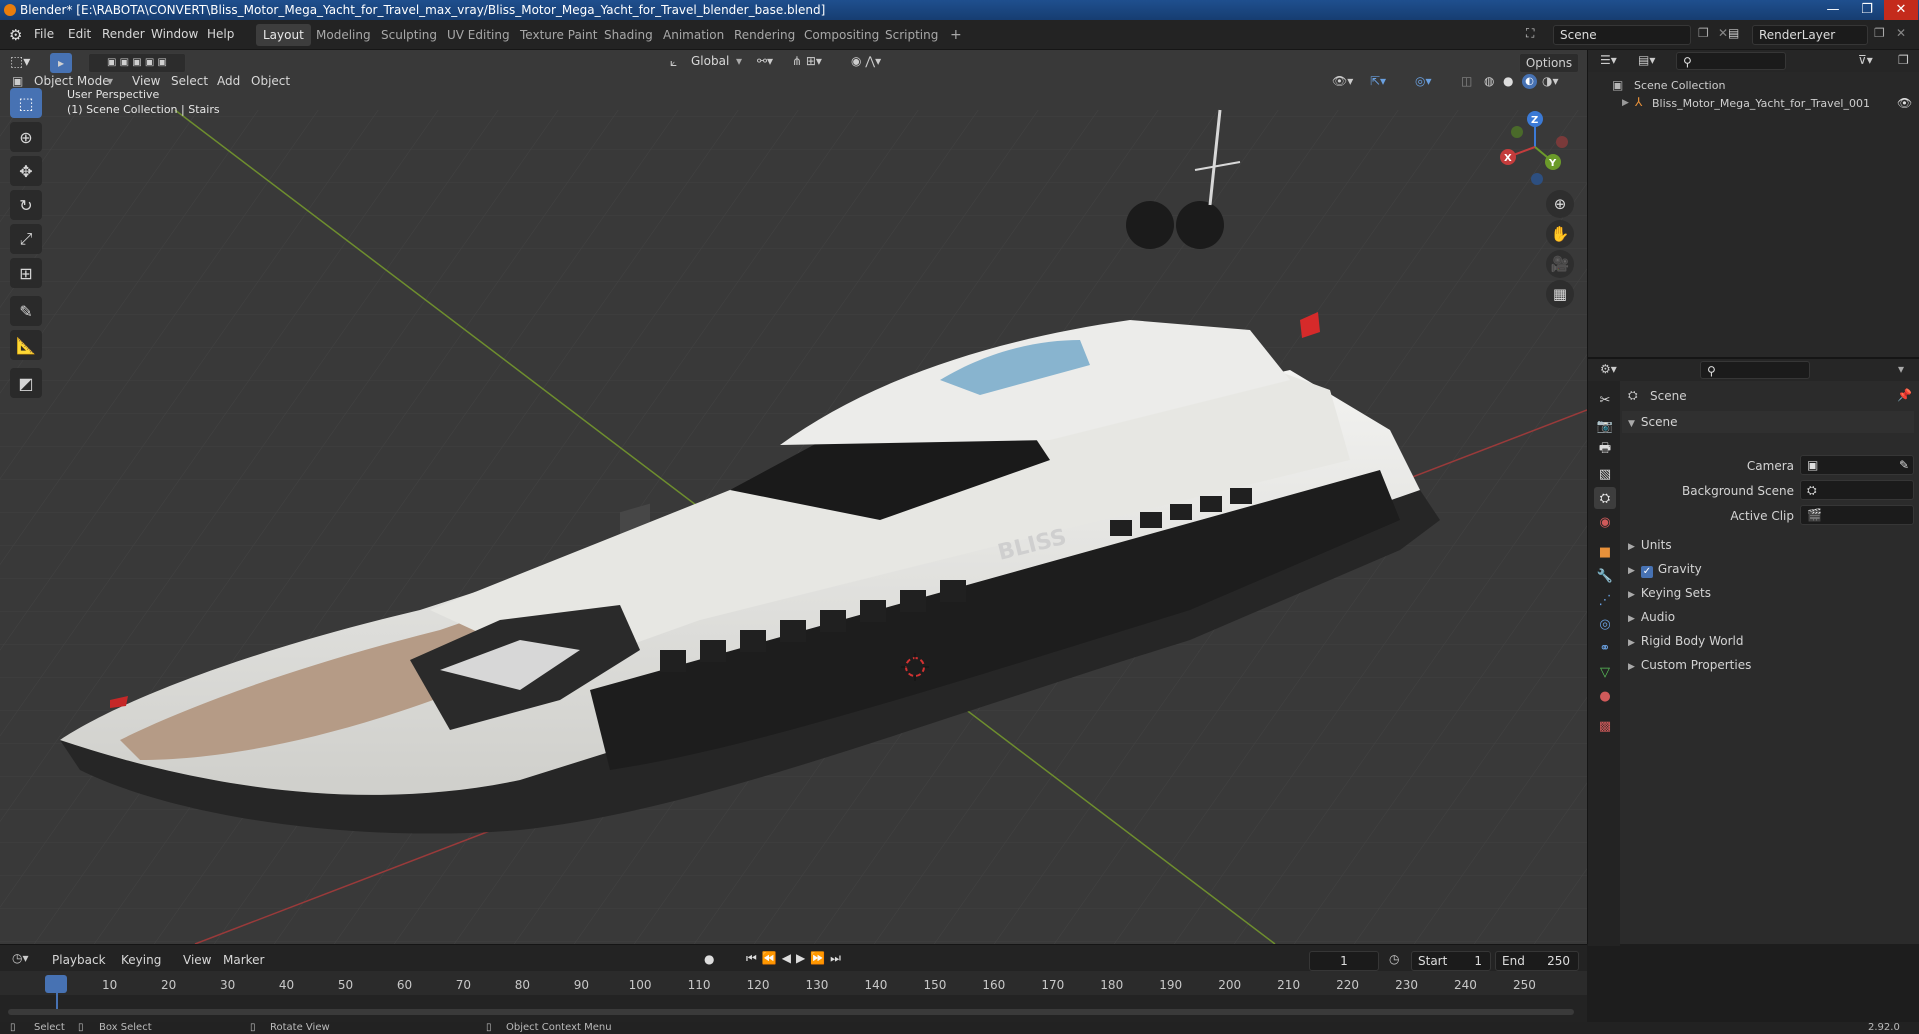 Image resolution: width=1919 pixels, height=1034 pixels. I want to click on selection-modes-group: ▣ ▣ ▣ ▣ ▣, so click(137, 63).